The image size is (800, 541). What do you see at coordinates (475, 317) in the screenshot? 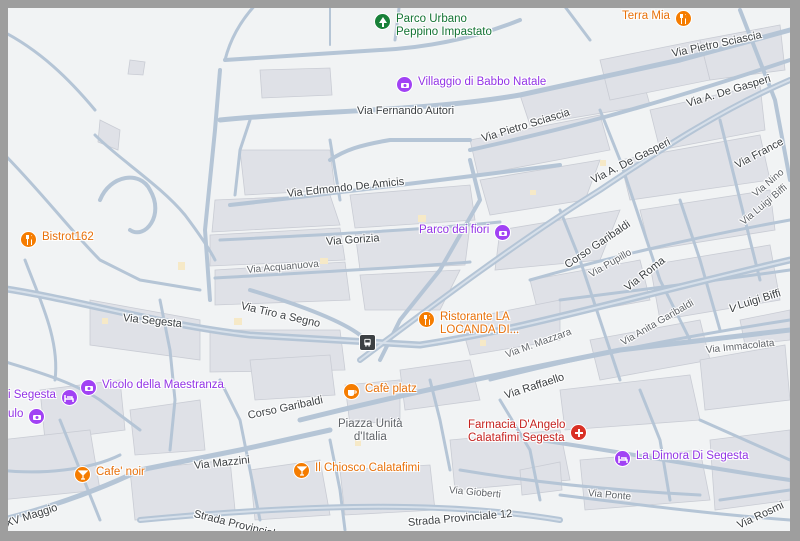
I see `poi-ristorante-line1: Ristorante LA` at bounding box center [475, 317].